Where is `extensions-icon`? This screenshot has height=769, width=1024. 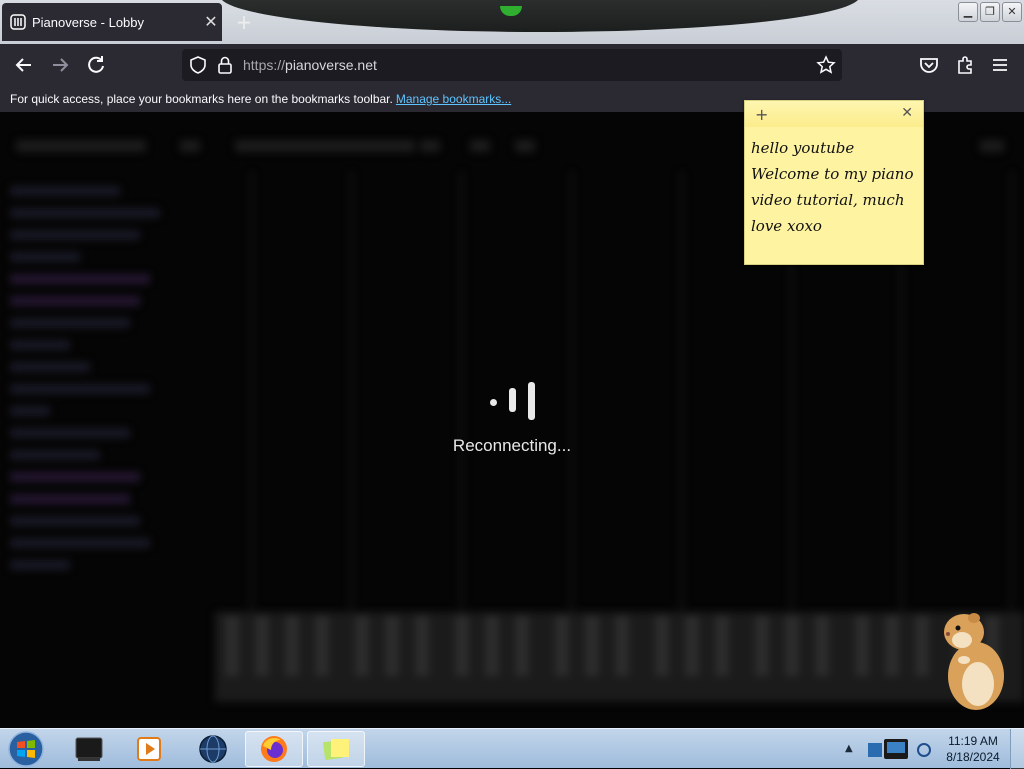 extensions-icon is located at coordinates (965, 65).